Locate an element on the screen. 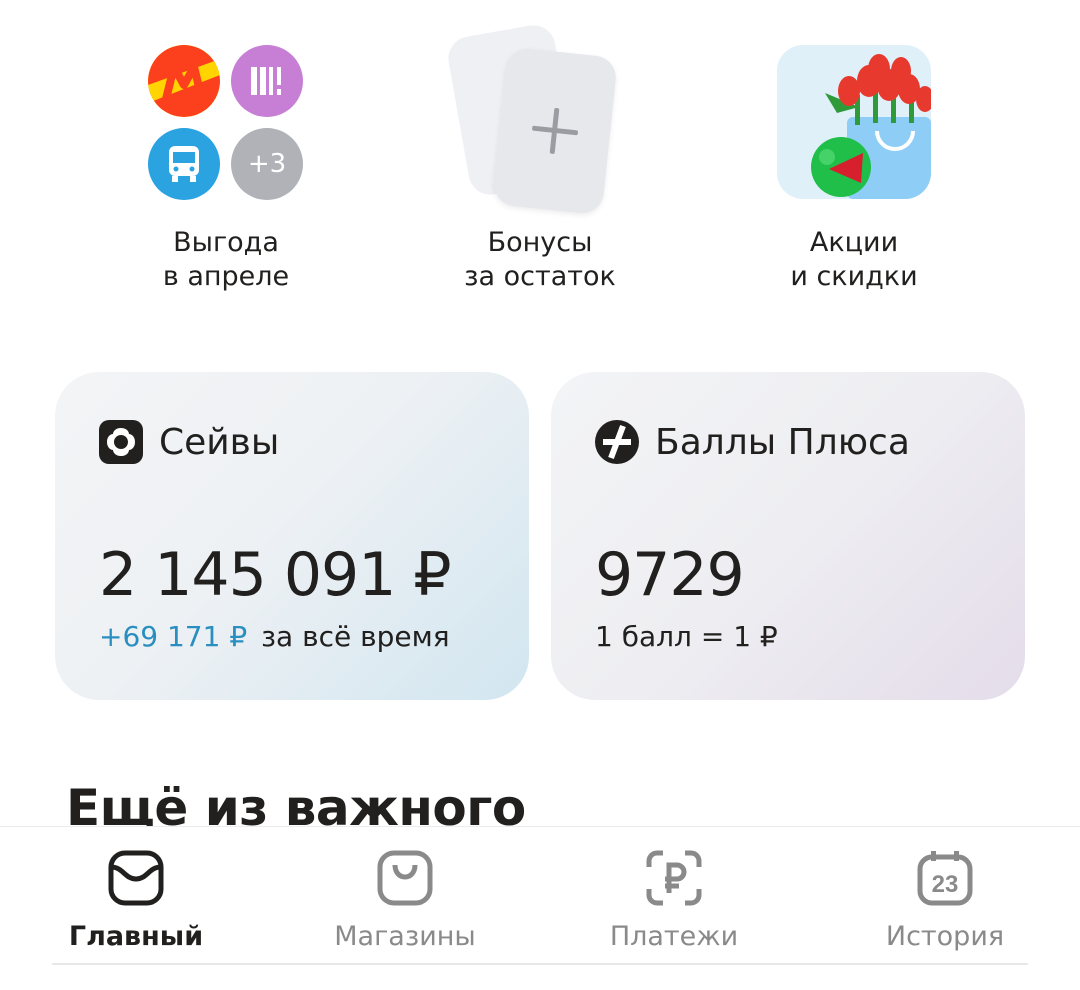 The width and height of the screenshot is (1080, 990). plus-icon is located at coordinates (555, 131).